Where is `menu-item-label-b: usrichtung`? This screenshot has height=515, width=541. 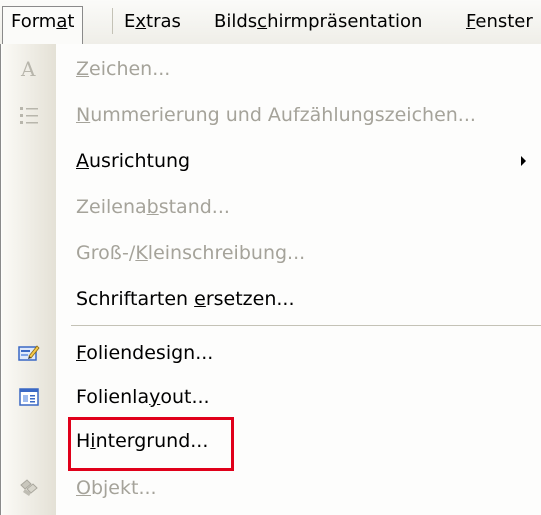
menu-item-label-b: usrichtung is located at coordinates (140, 161).